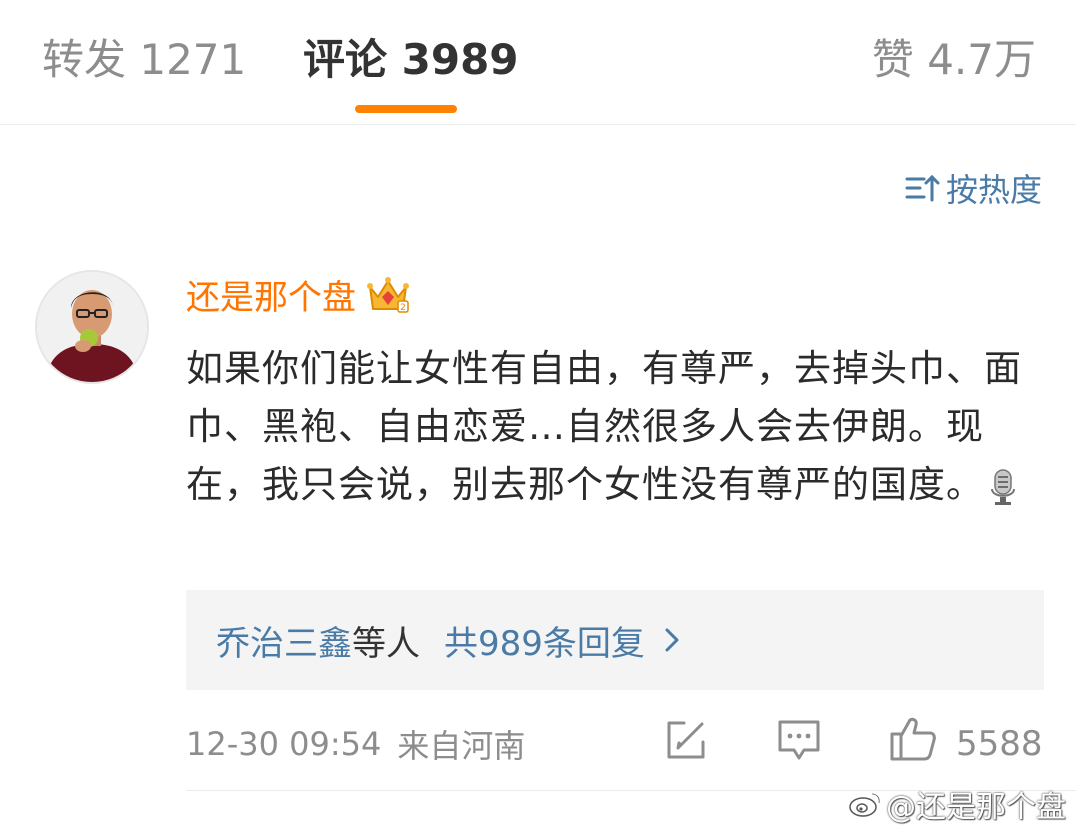 Image resolution: width=1076 pixels, height=828 pixels. I want to click on chevron-right-icon, so click(672, 640).